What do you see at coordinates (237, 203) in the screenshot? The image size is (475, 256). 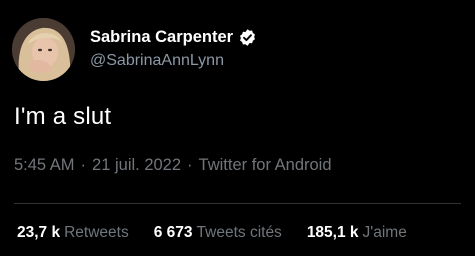 I see `divider` at bounding box center [237, 203].